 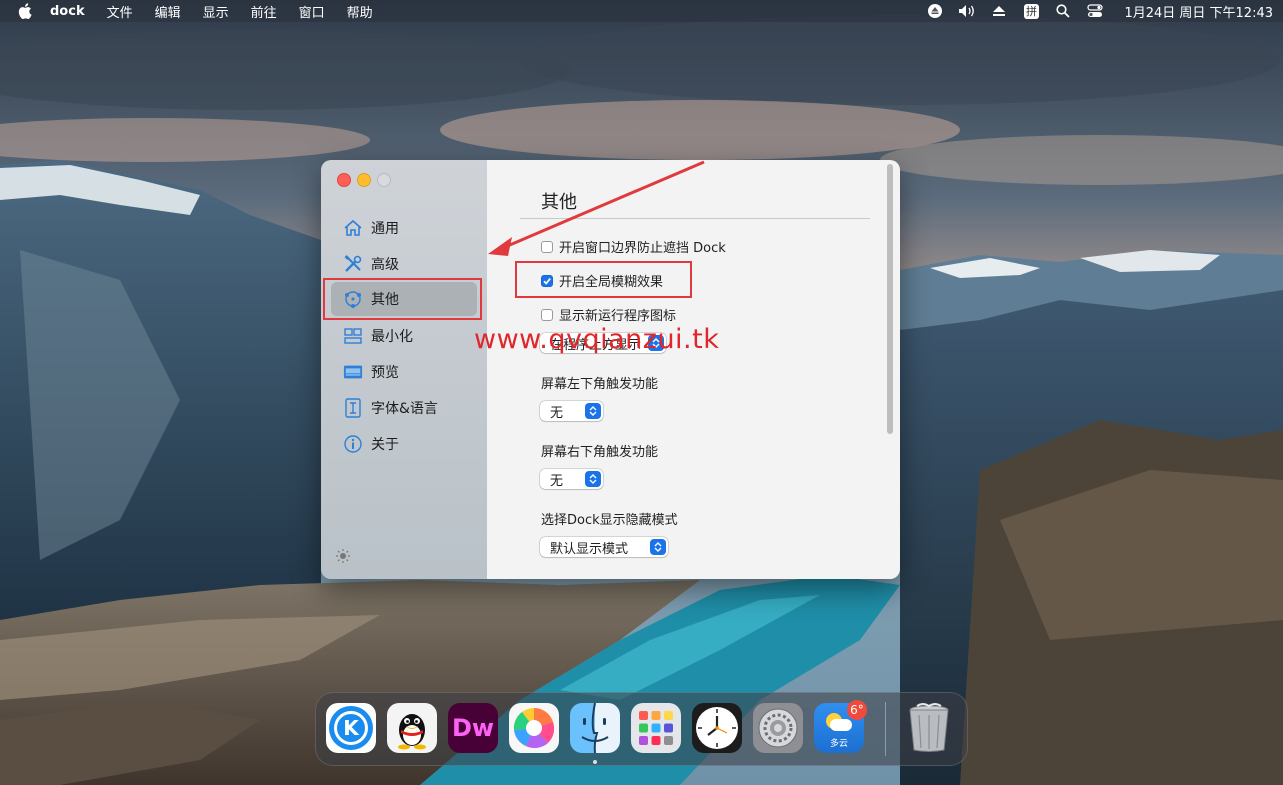 I want to click on dock-mode-select: 默认显示模式, so click(x=604, y=547).